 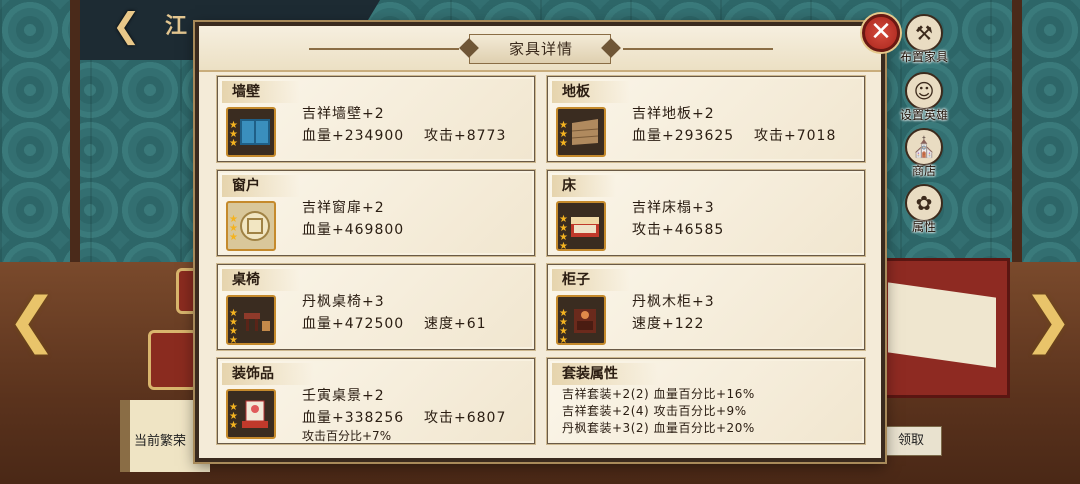 What do you see at coordinates (173, 360) in the screenshot?
I see `background-drum` at bounding box center [173, 360].